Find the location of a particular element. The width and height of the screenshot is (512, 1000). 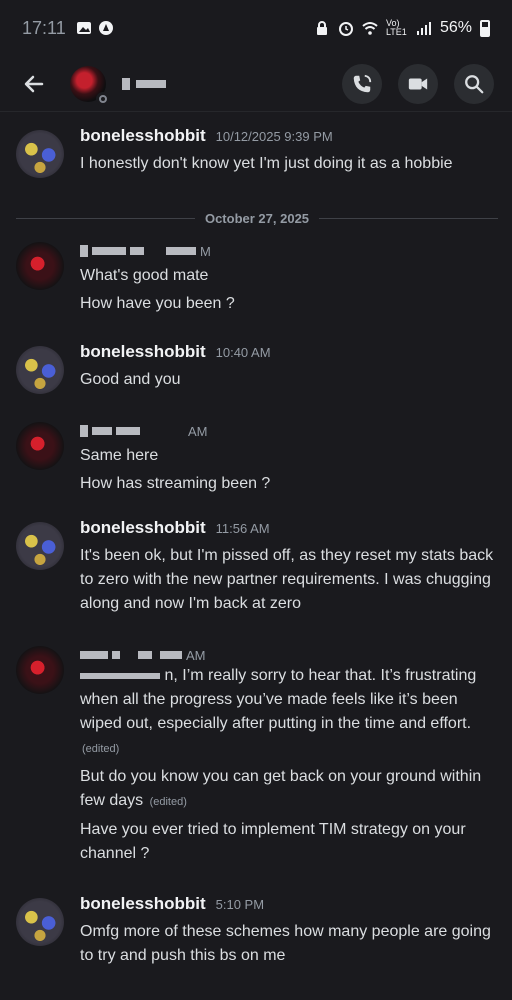

battery-percent: 56% is located at coordinates (455, 27).